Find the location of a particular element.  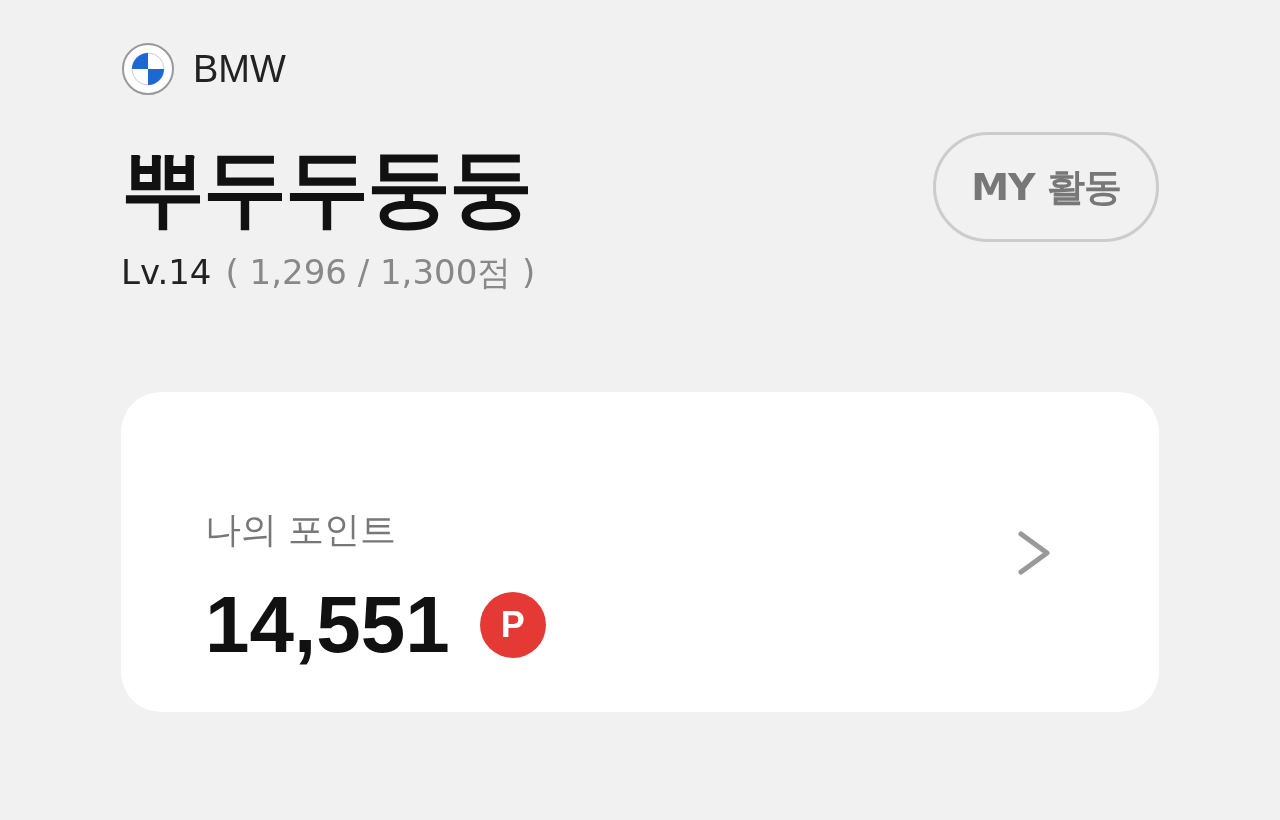

nickname: 뿌두두둥둥 is located at coordinates (326, 188).